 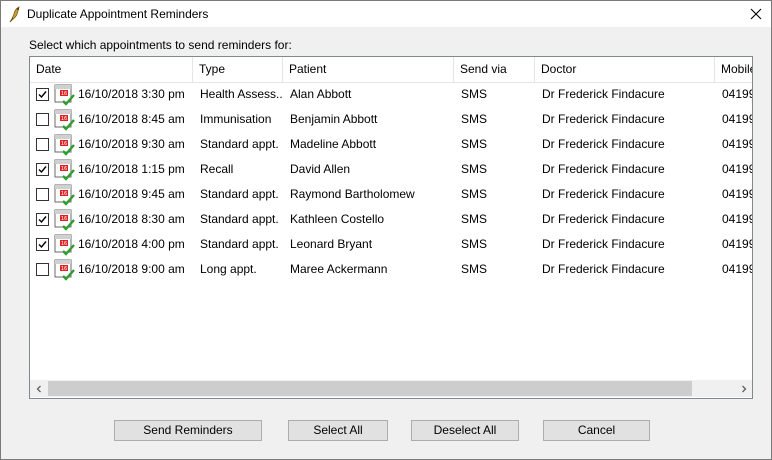 What do you see at coordinates (370, 388) in the screenshot?
I see `scroll-thumb` at bounding box center [370, 388].